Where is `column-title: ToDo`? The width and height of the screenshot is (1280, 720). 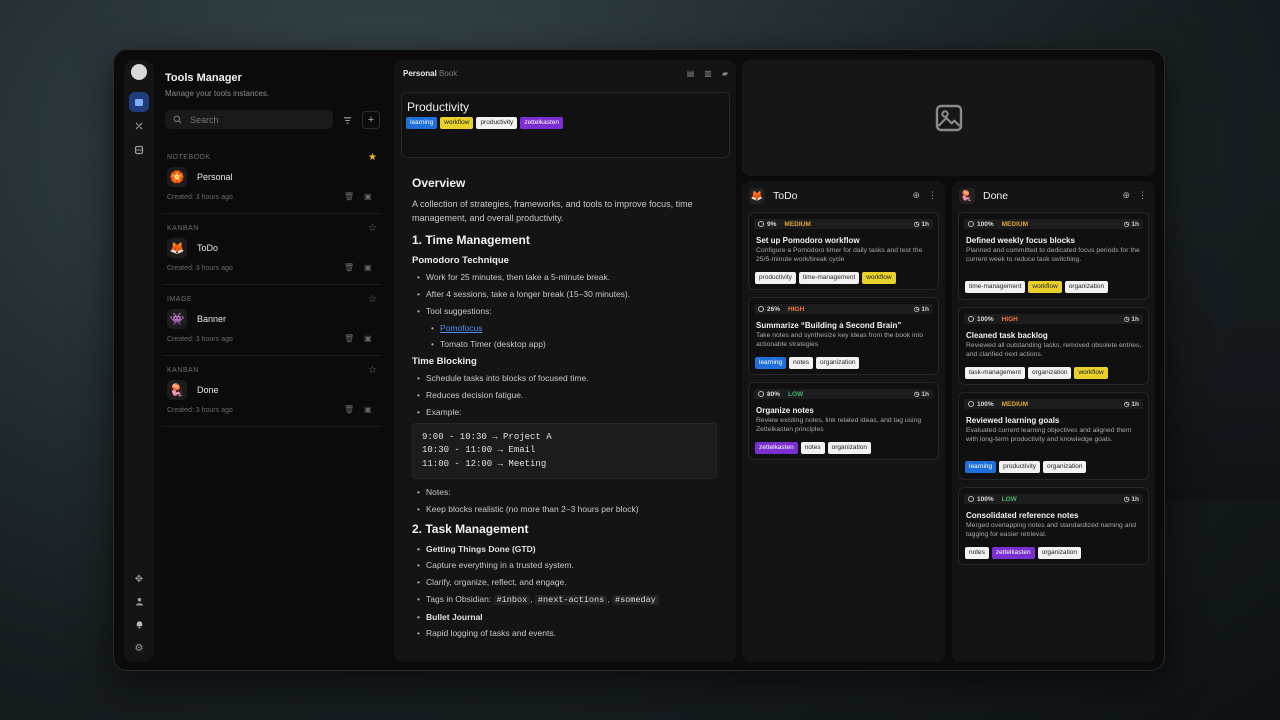
column-title: ToDo is located at coordinates (785, 196).